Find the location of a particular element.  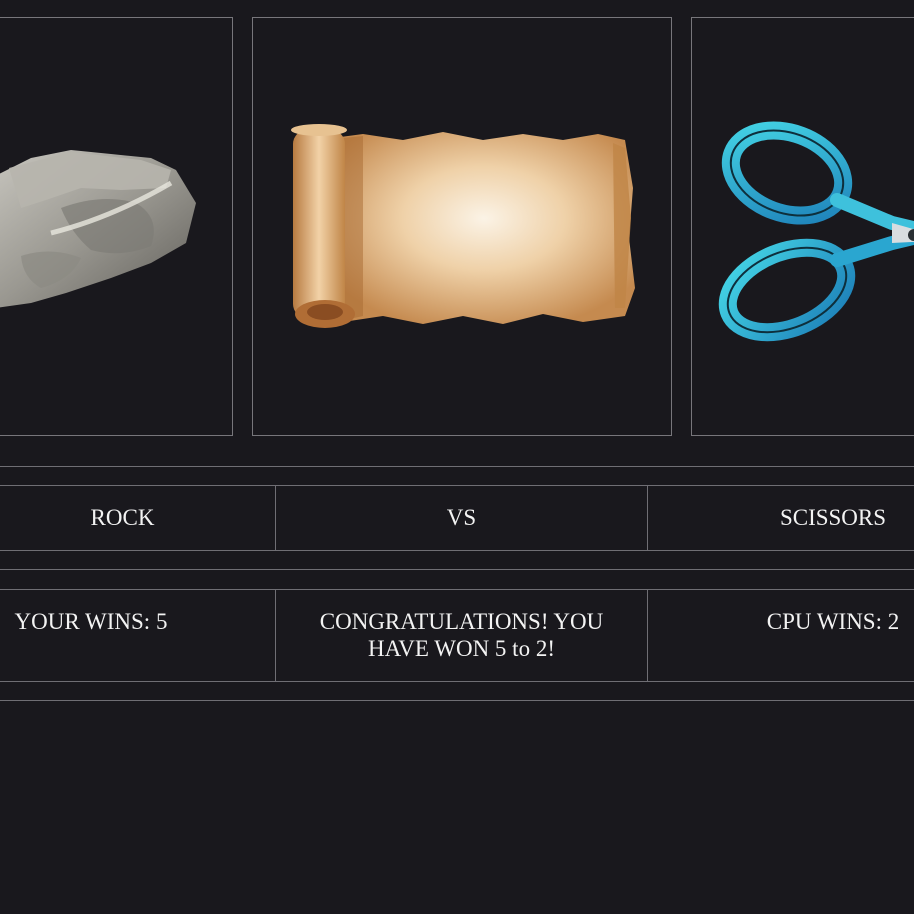

versus-label: VS is located at coordinates (461, 517).